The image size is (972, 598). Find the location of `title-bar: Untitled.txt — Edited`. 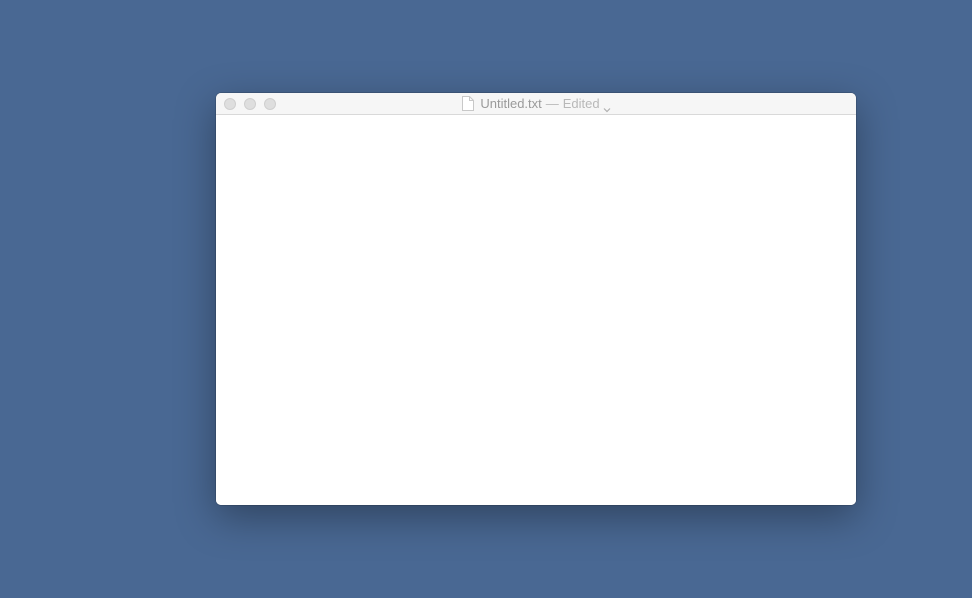

title-bar: Untitled.txt — Edited is located at coordinates (536, 104).